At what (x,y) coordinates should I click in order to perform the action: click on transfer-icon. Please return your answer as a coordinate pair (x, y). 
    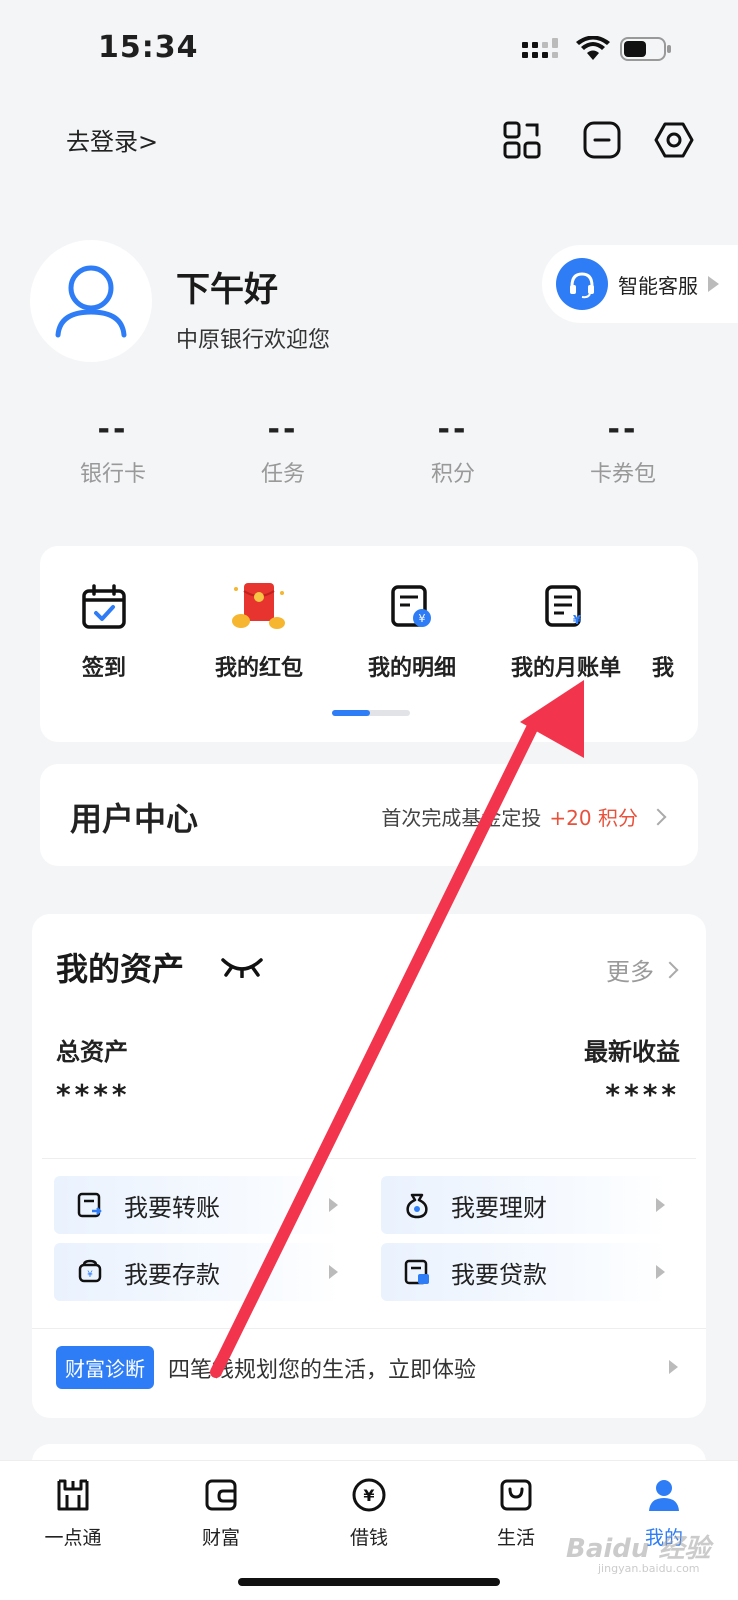
    Looking at the image, I should click on (89, 1205).